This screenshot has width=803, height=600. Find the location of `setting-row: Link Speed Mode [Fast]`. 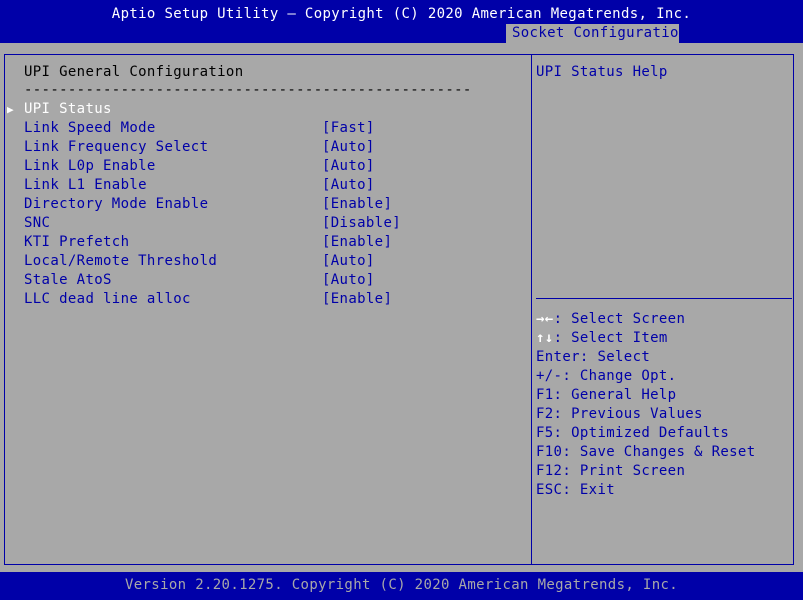

setting-row: Link Speed Mode [Fast] is located at coordinates (262, 128).